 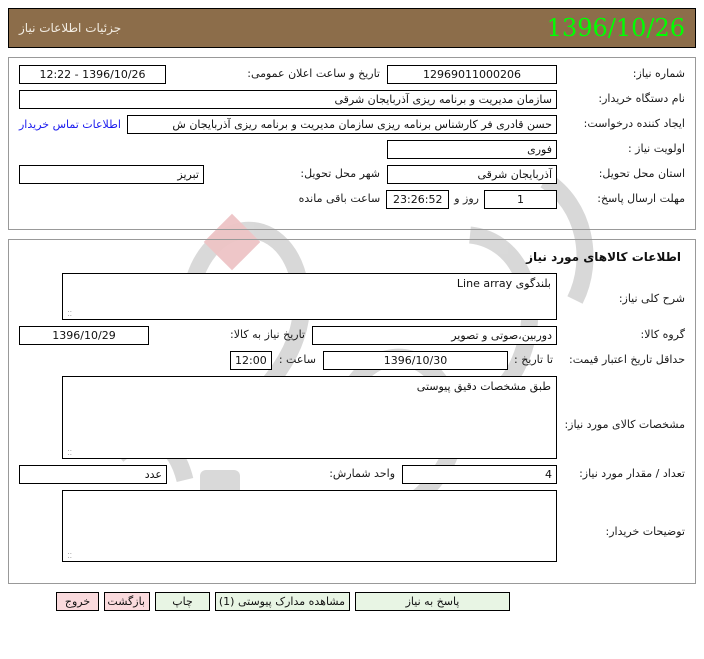 I want to click on header-bar: 1396/10/26 جزئیات اطلاعات نیاز, so click(x=352, y=28).